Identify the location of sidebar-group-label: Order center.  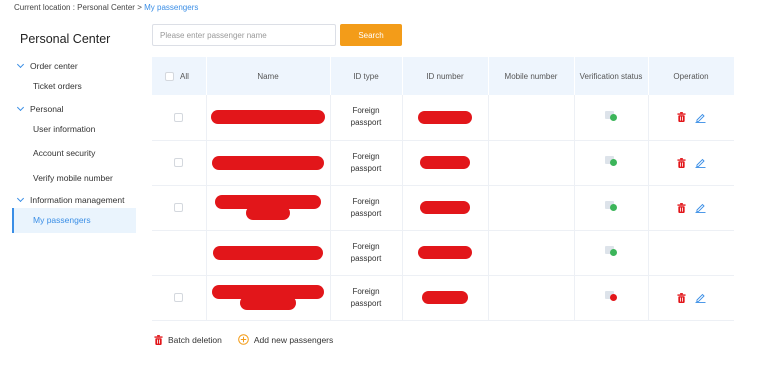
(54, 66).